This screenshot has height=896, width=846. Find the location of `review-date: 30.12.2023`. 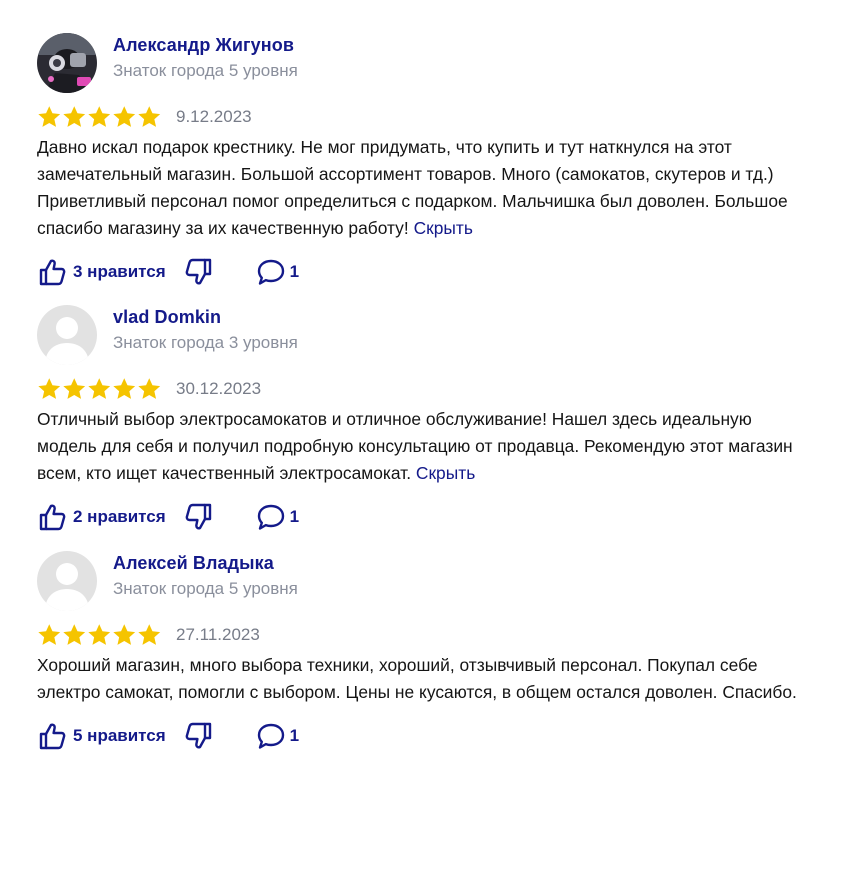

review-date: 30.12.2023 is located at coordinates (219, 388).